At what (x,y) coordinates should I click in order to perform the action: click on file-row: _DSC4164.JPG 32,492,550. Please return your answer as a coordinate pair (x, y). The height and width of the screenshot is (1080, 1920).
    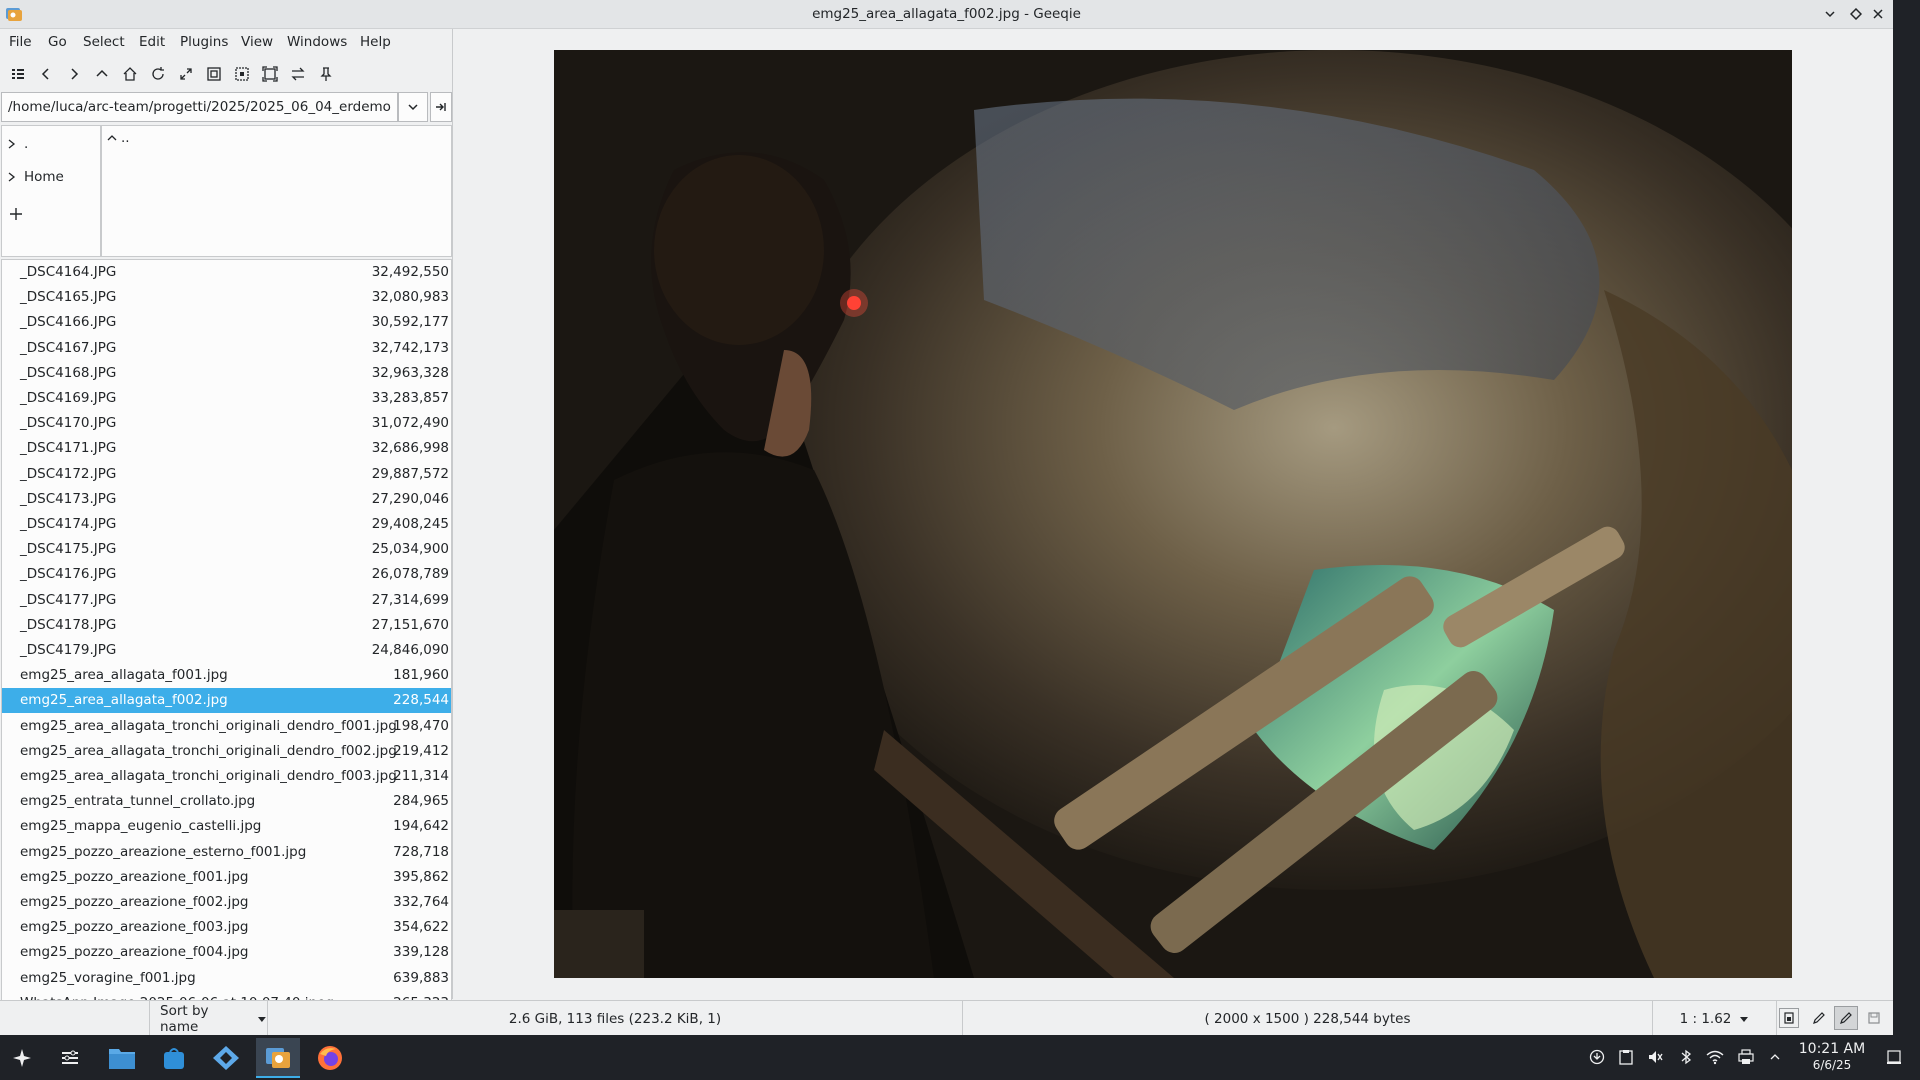
    Looking at the image, I should click on (226, 272).